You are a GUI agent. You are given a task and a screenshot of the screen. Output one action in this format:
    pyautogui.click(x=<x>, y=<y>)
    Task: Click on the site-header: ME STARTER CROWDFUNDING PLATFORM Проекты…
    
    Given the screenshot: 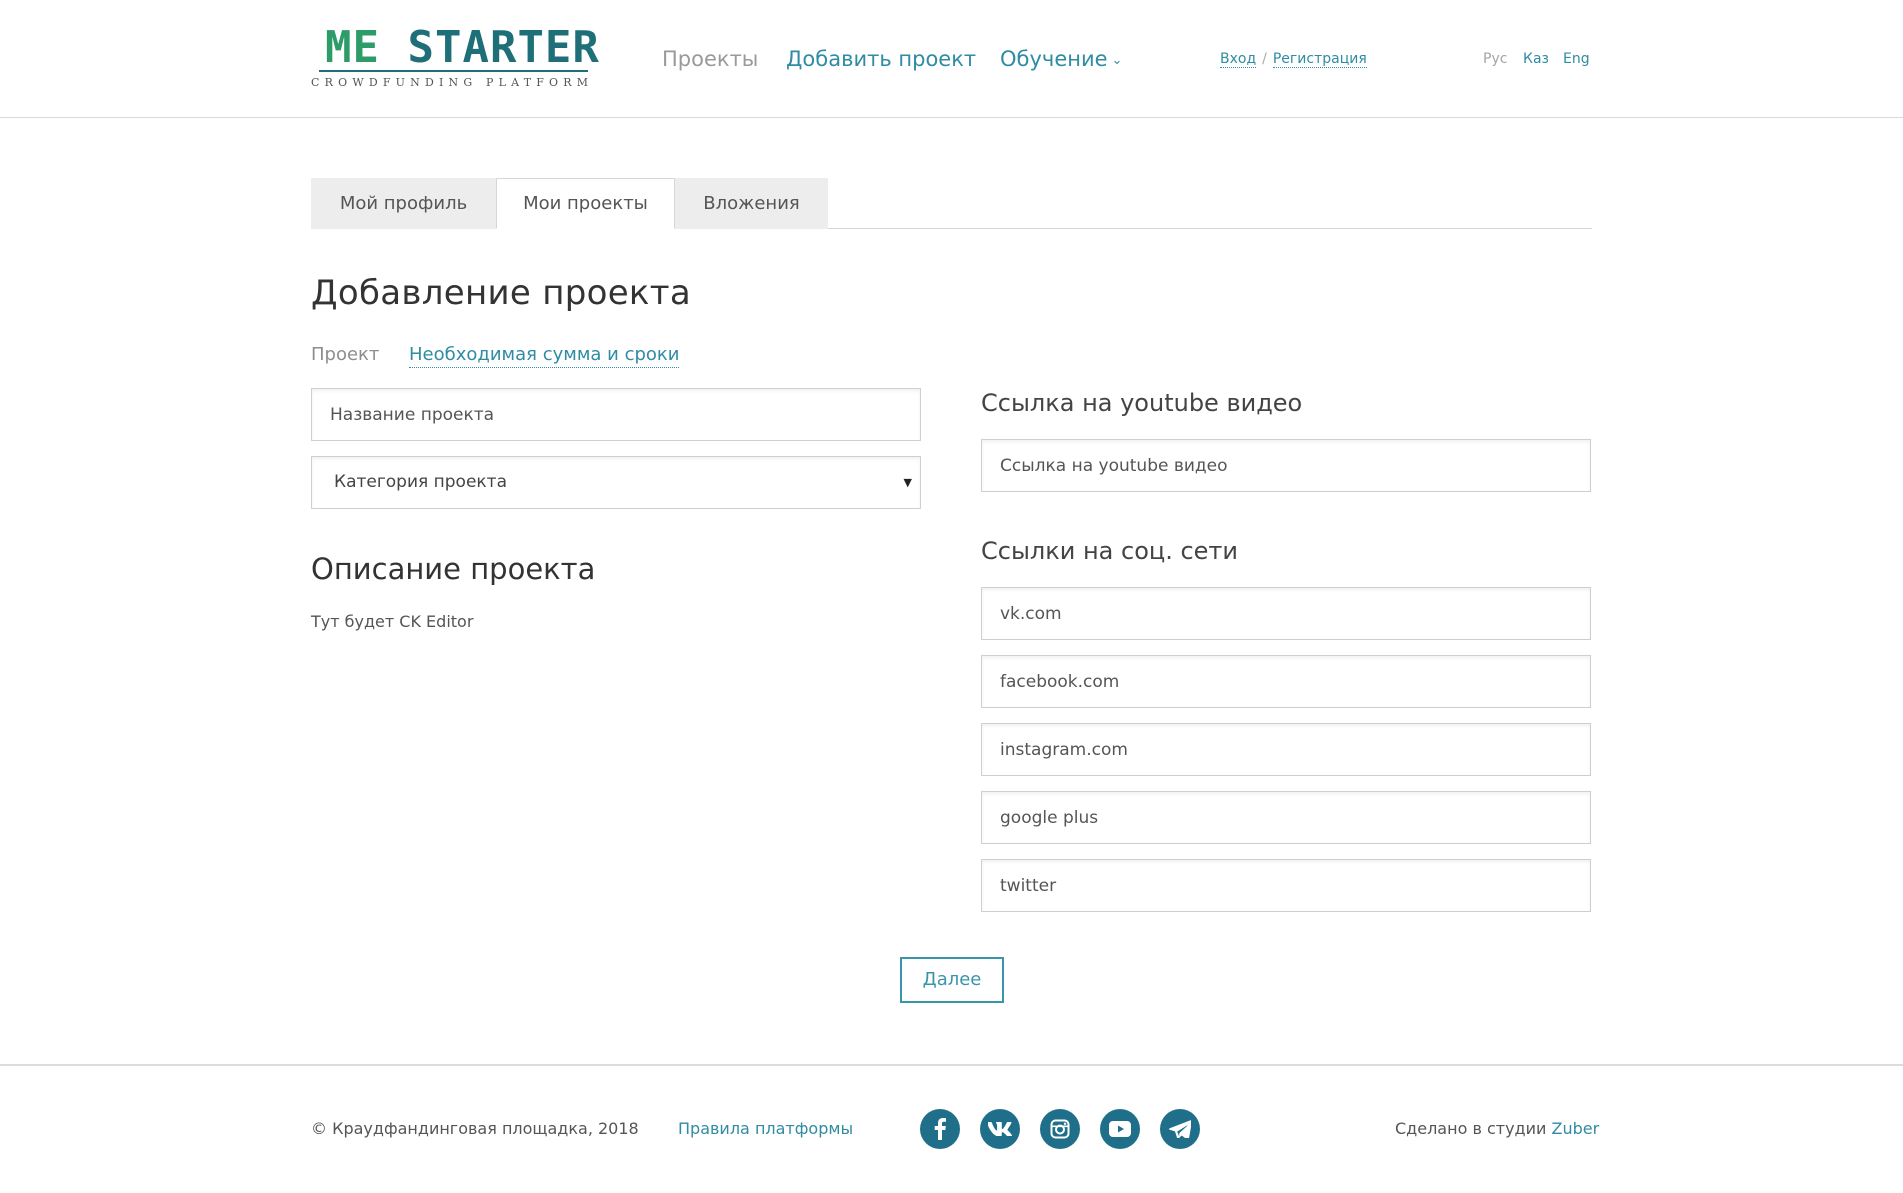 What is the action you would take?
    pyautogui.click(x=951, y=59)
    